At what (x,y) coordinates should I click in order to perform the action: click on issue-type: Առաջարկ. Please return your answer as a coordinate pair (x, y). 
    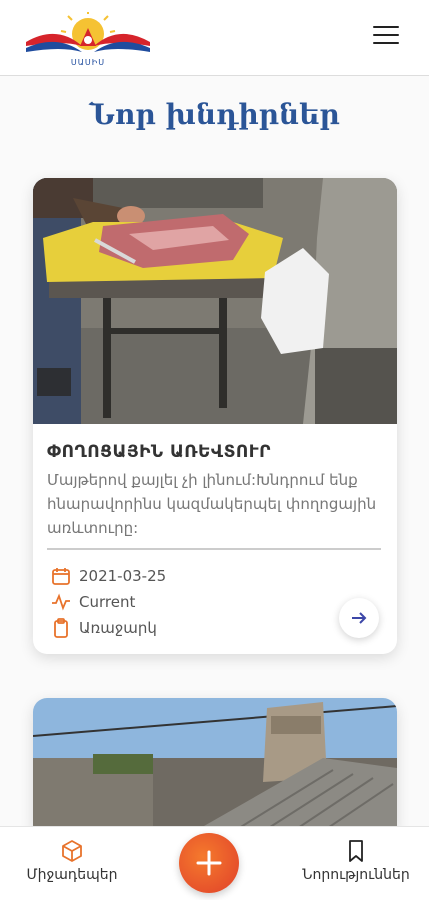
    Looking at the image, I should click on (118, 628).